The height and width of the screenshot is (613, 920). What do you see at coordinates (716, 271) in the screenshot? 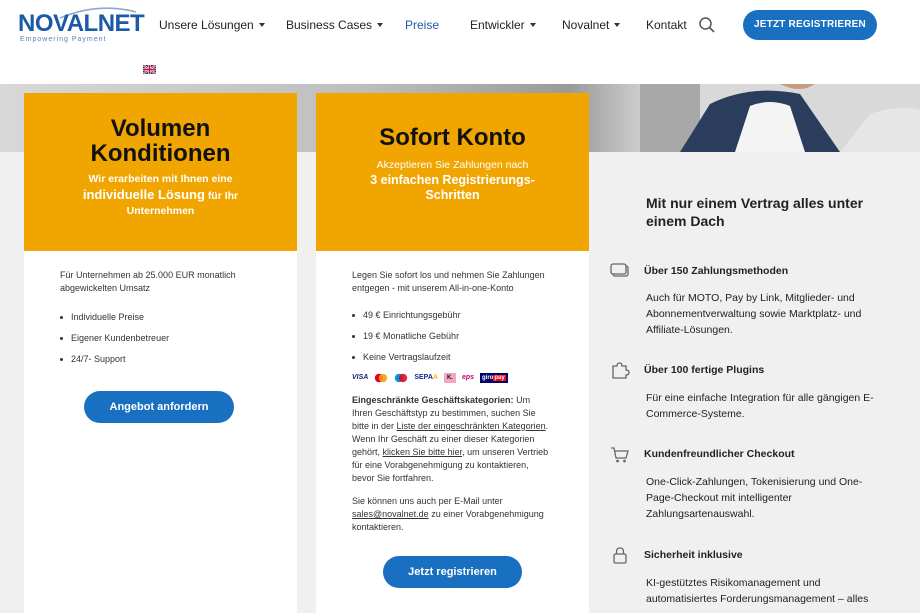
I see `feature-title: Über 150 Zahlungsmethoden` at bounding box center [716, 271].